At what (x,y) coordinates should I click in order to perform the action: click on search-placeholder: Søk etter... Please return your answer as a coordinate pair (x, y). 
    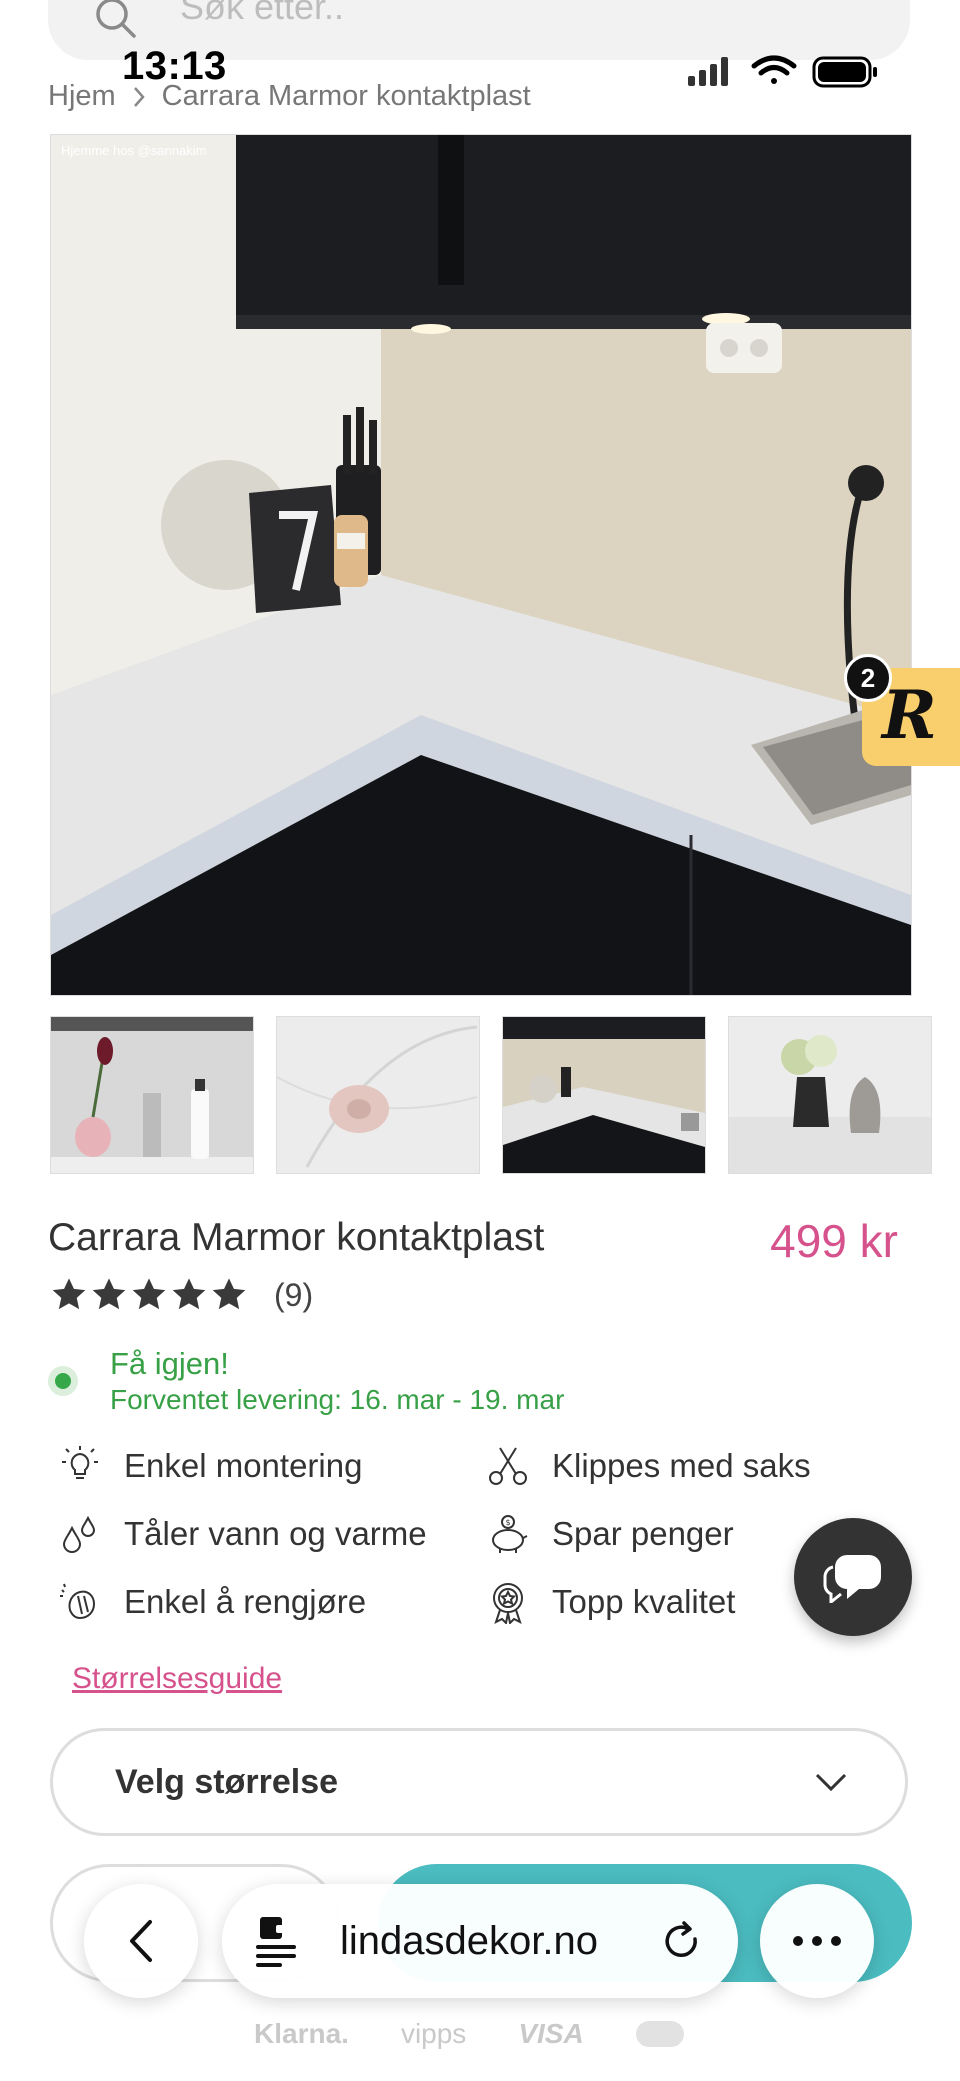
    Looking at the image, I should click on (262, 14).